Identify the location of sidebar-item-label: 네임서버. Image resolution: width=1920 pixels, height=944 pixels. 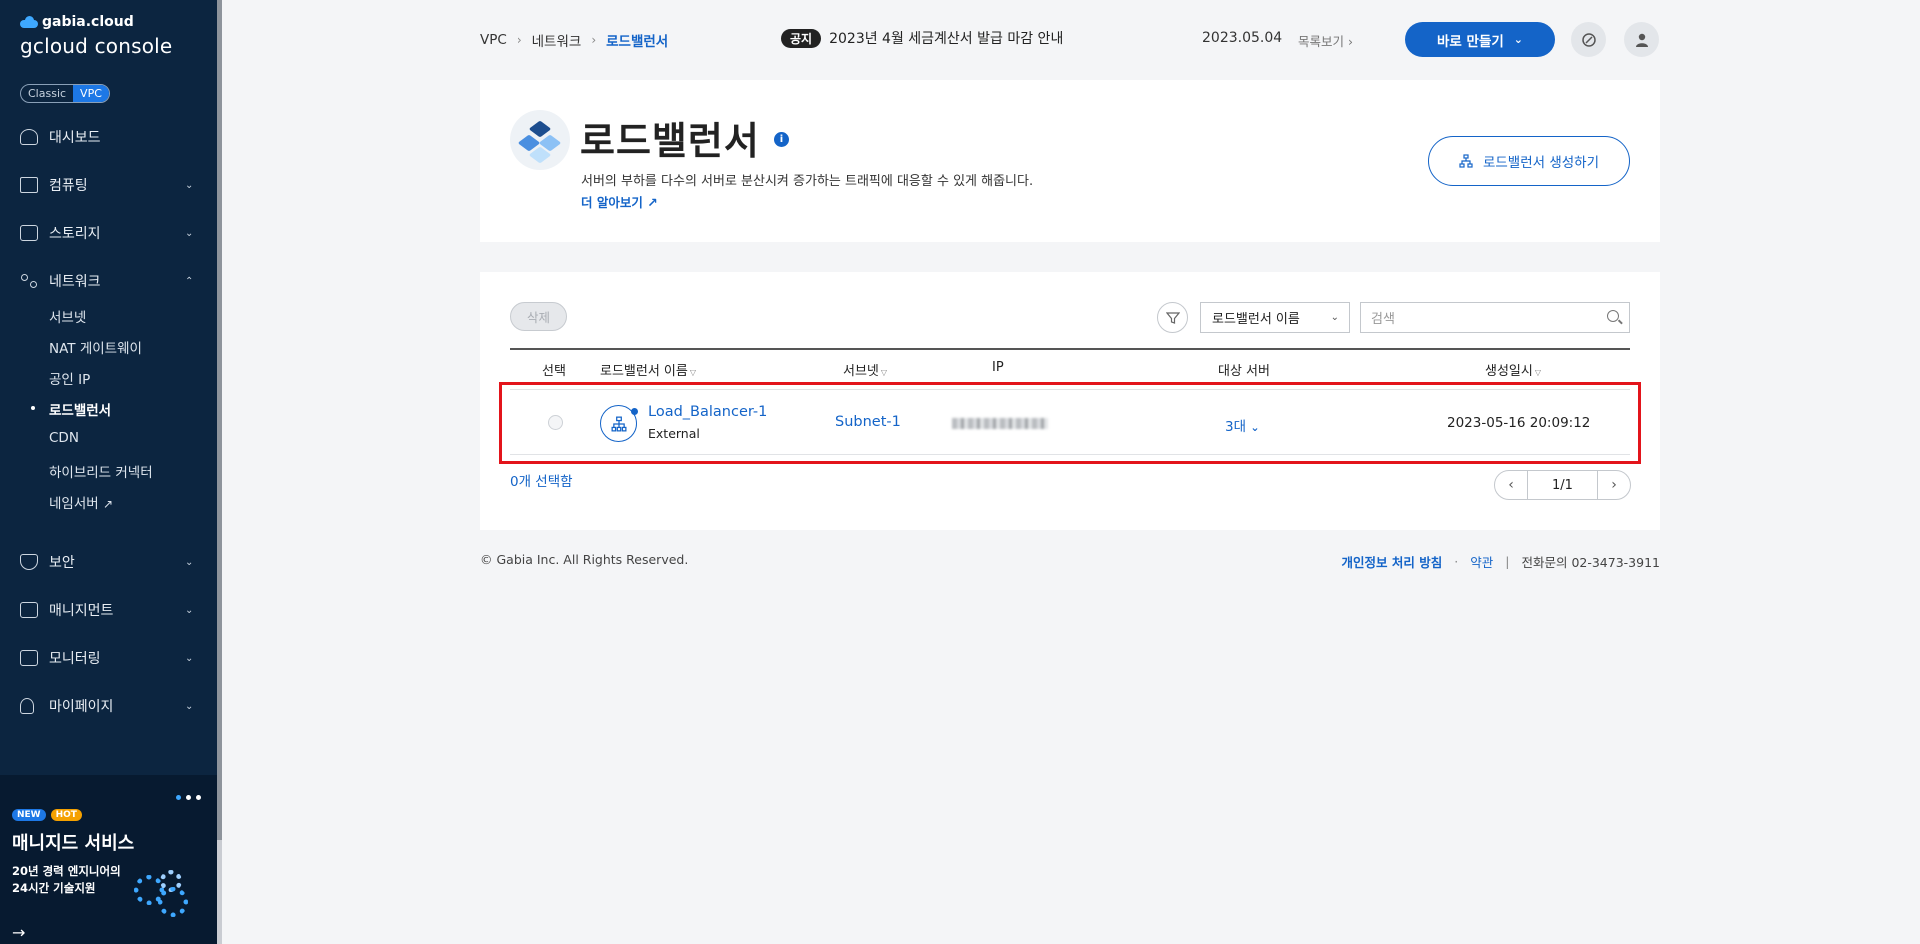
(74, 504).